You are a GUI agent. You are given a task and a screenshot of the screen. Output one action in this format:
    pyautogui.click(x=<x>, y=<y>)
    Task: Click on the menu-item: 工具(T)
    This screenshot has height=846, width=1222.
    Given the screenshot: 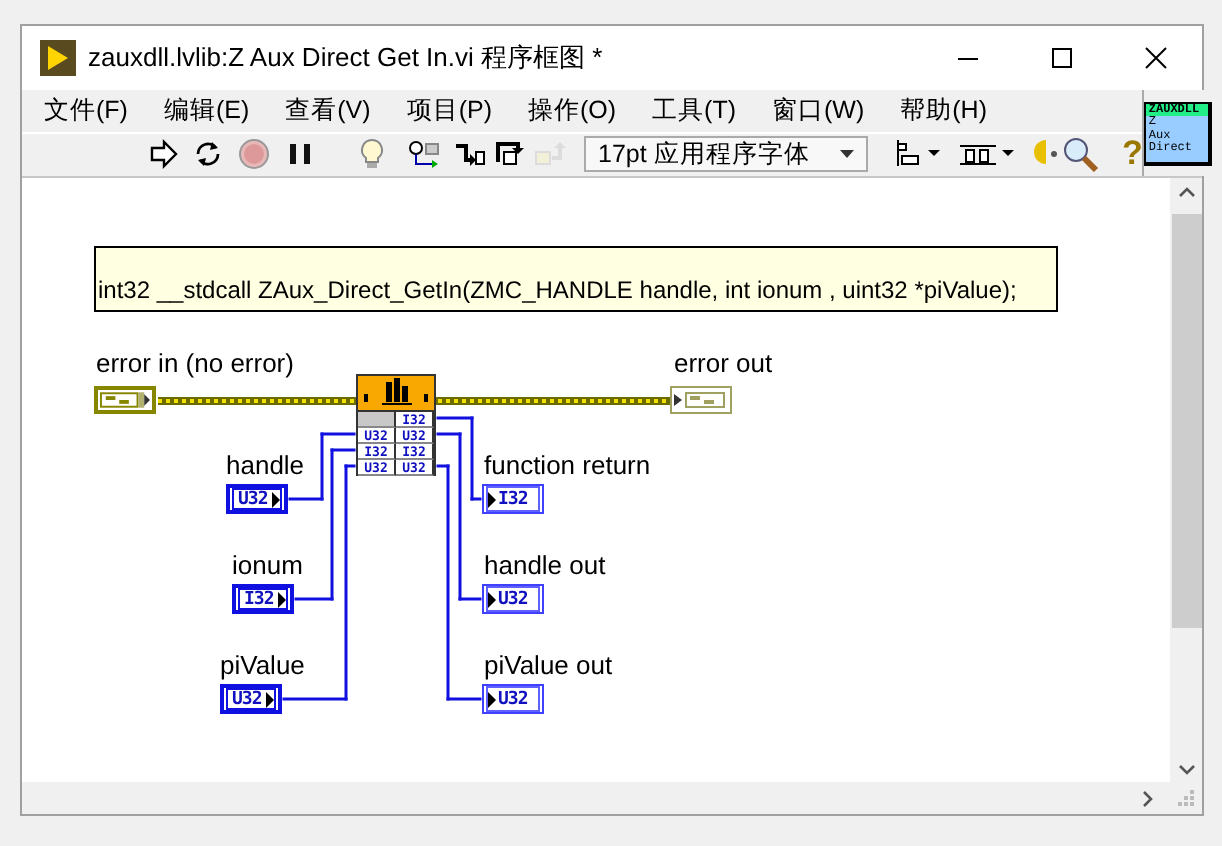 What is the action you would take?
    pyautogui.click(x=694, y=110)
    